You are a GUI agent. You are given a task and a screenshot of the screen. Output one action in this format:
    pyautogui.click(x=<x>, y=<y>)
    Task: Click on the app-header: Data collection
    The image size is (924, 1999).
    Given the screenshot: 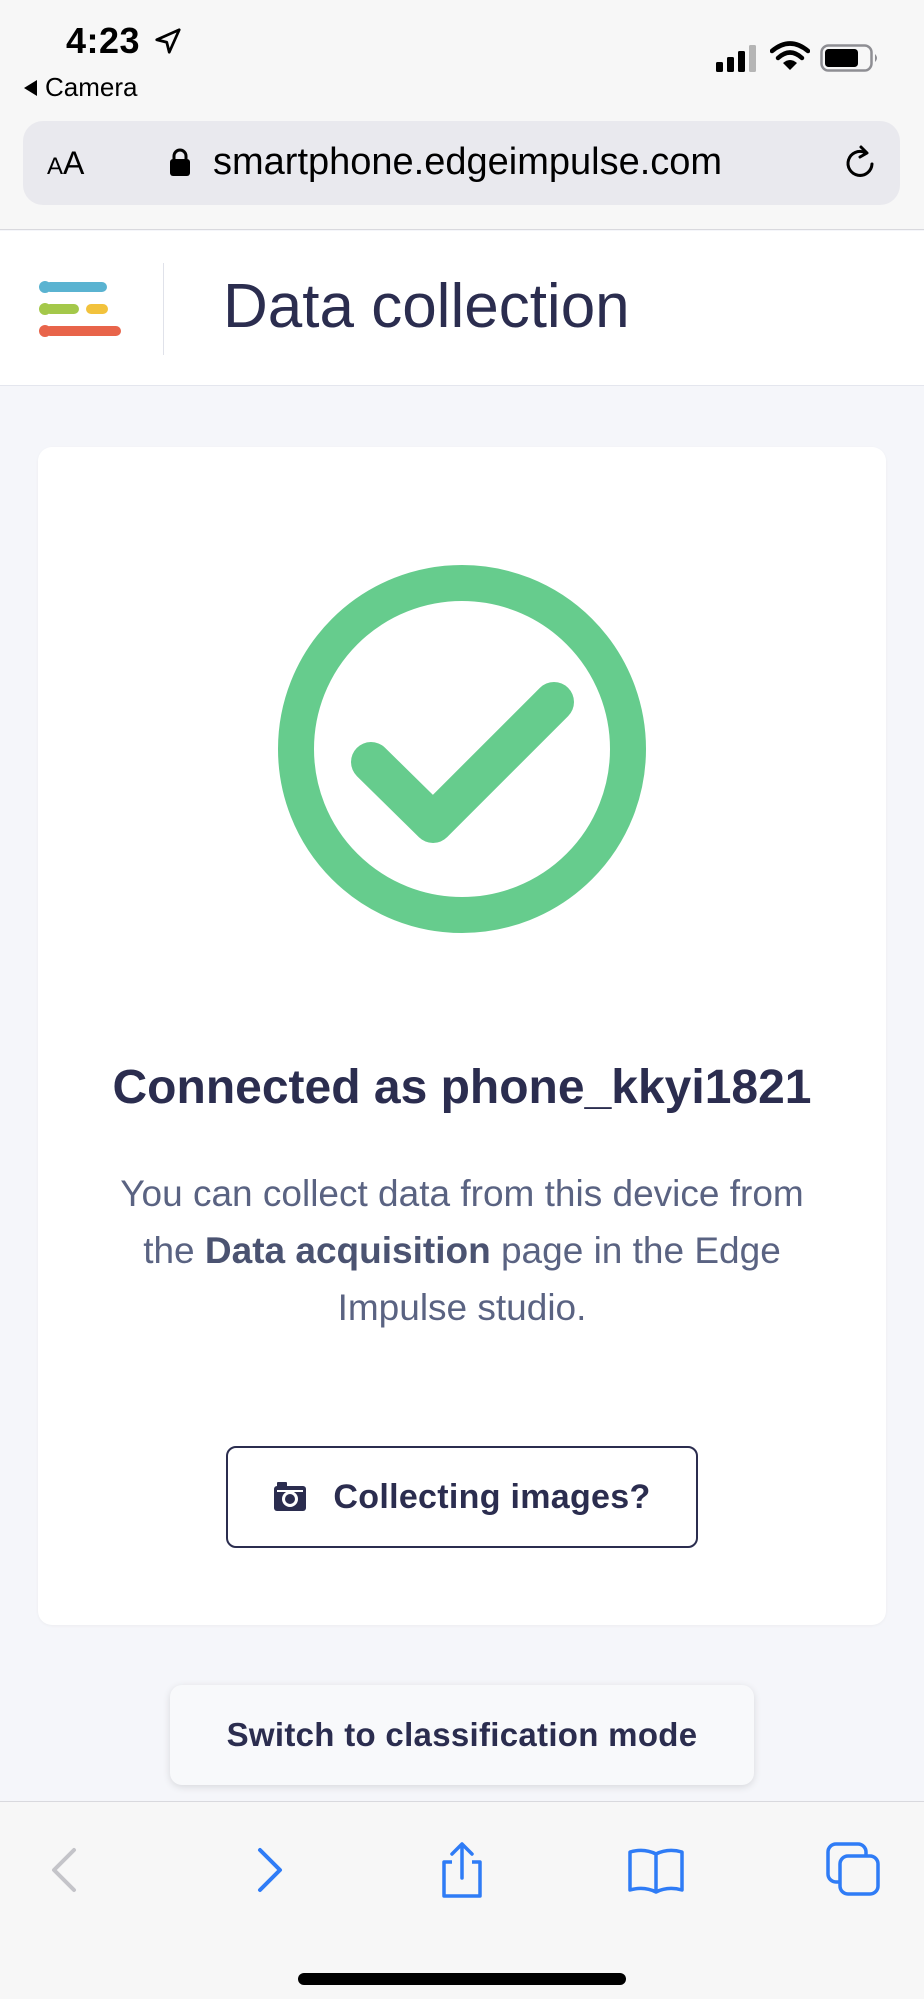 What is the action you would take?
    pyautogui.click(x=462, y=308)
    